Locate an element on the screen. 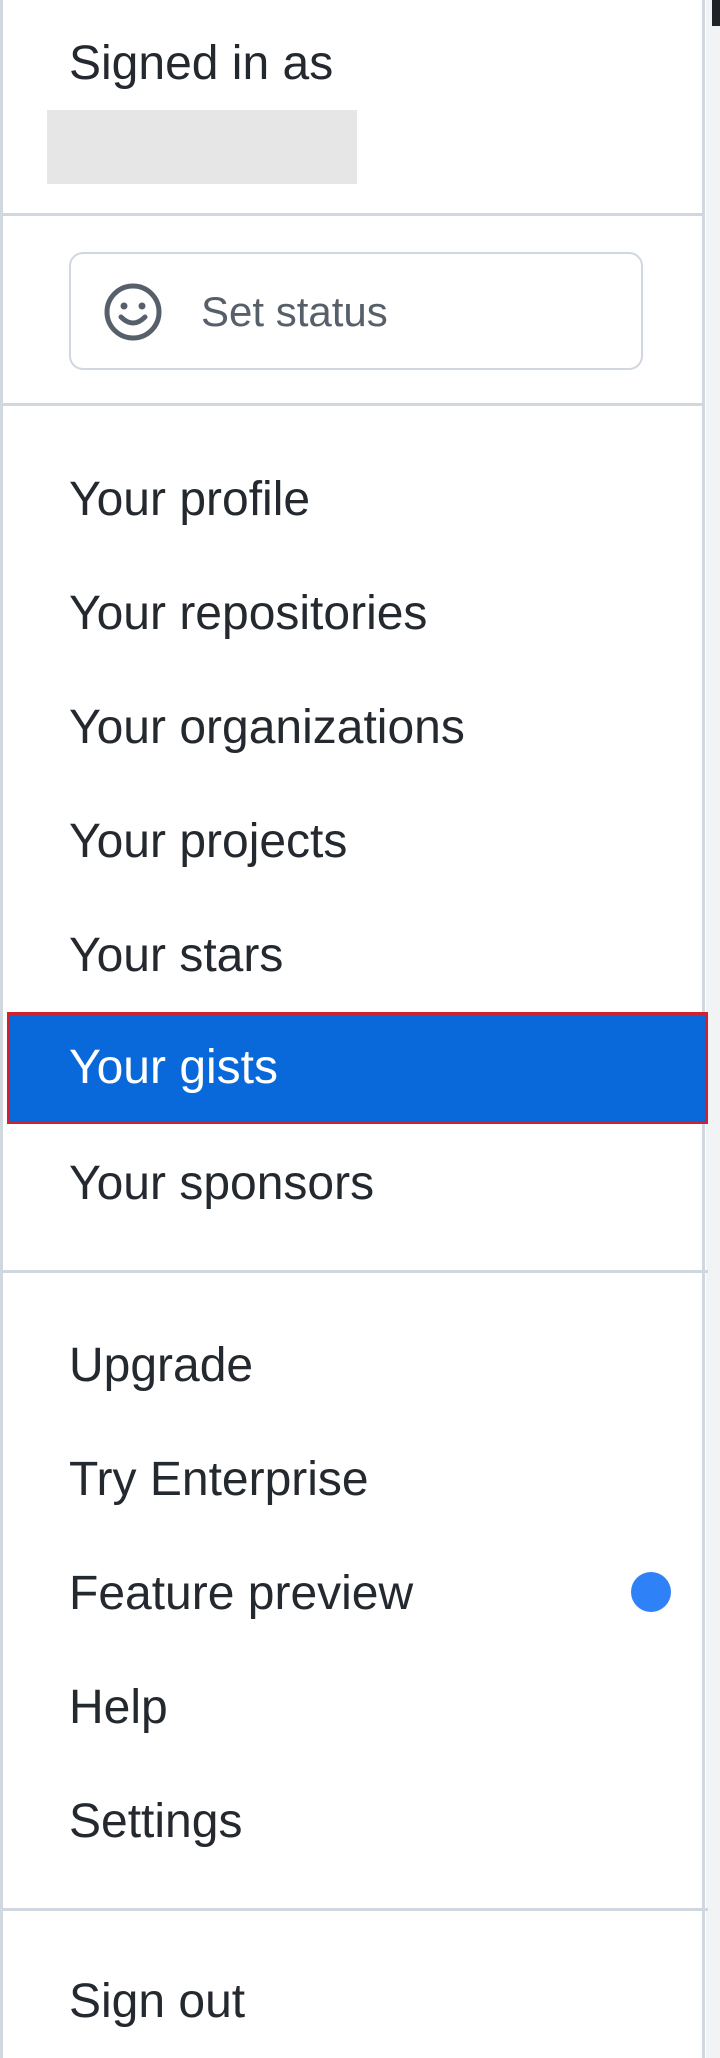  page-edge-top is located at coordinates (716, 13).